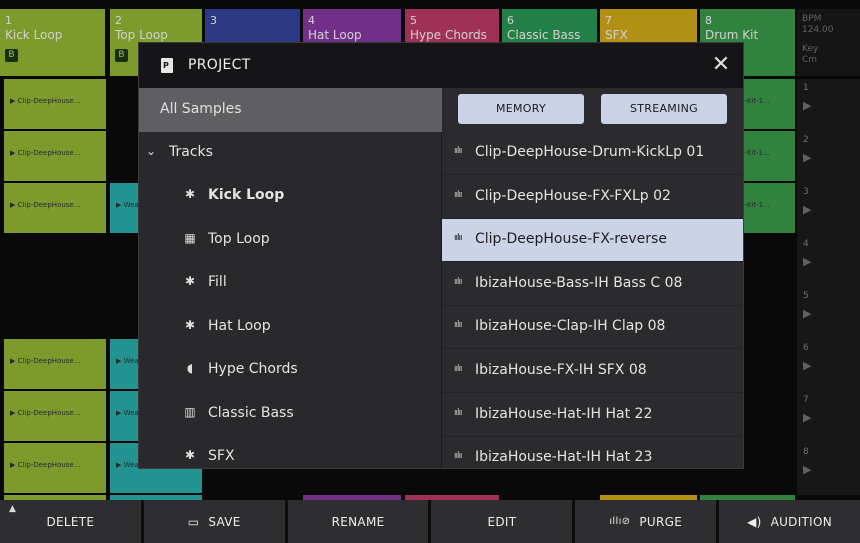 The height and width of the screenshot is (543, 860). I want to click on close-icon: ✕, so click(721, 65).